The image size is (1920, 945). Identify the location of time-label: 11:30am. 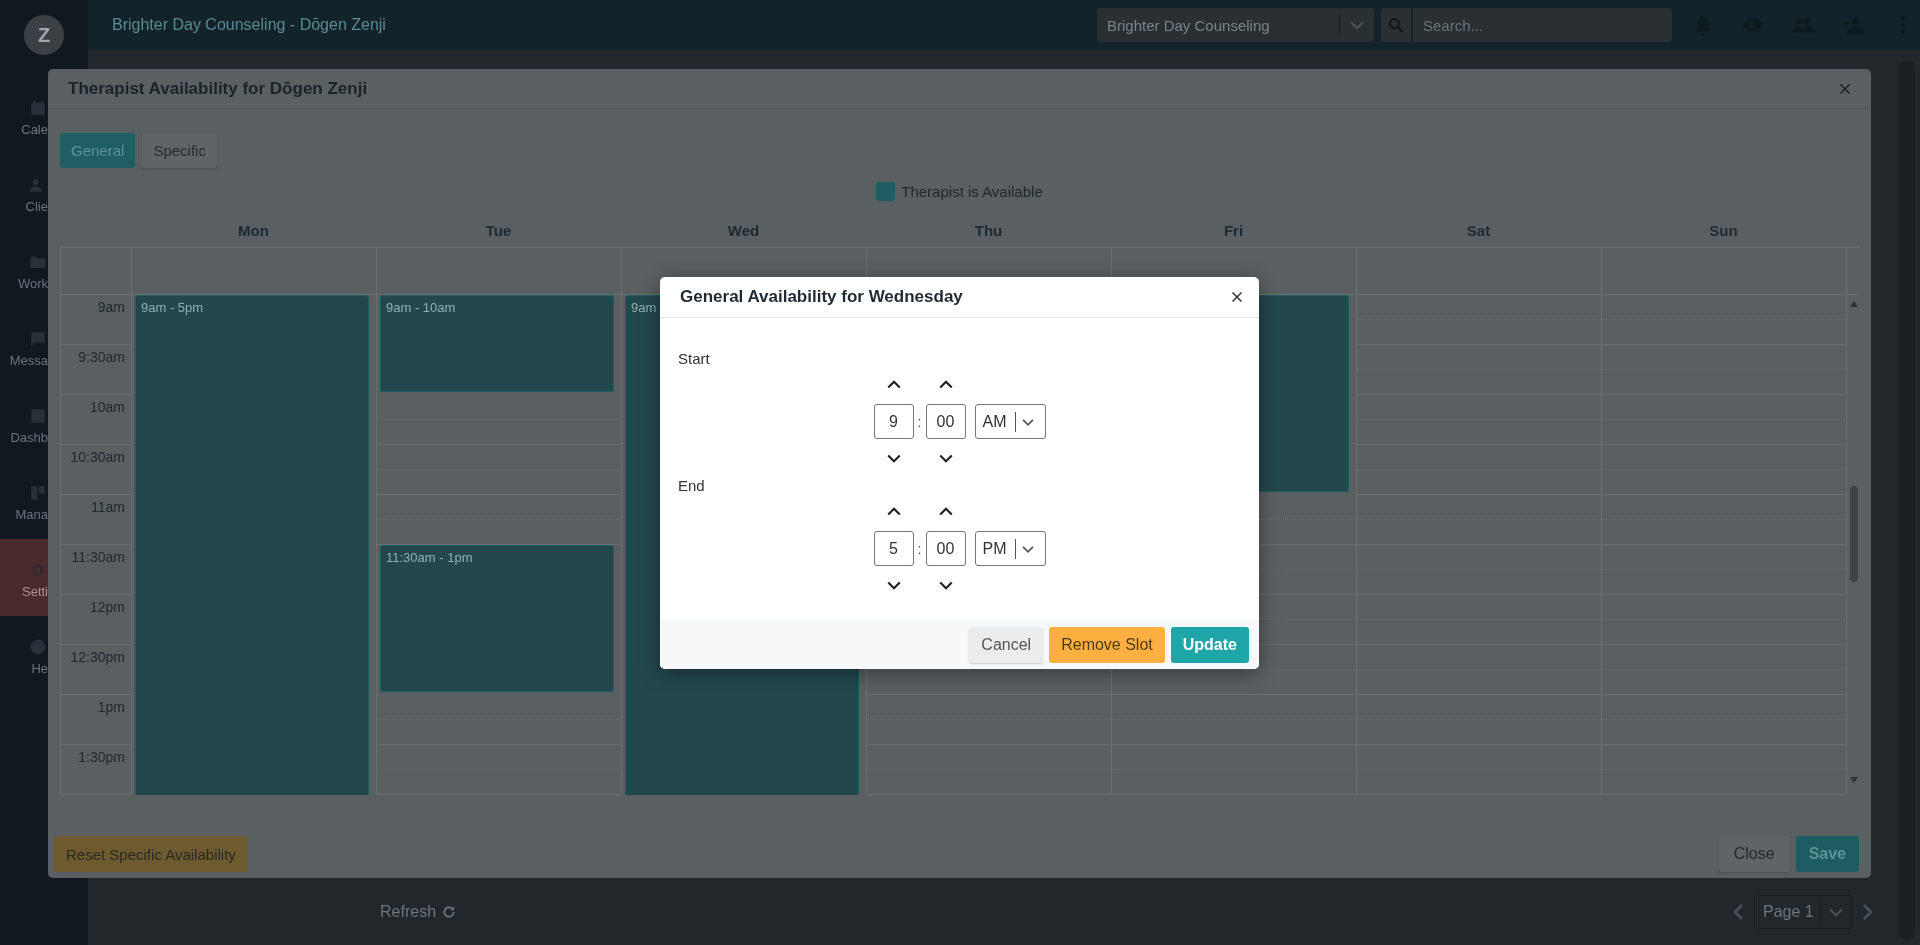
(96, 570).